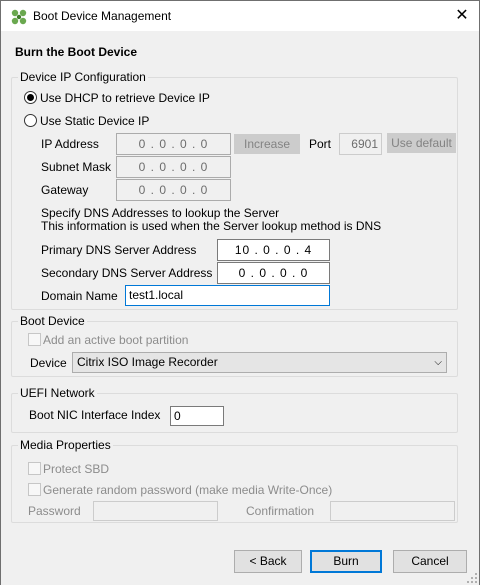  Describe the element at coordinates (173, 167) in the screenshot. I see `subnet-mask-input: 0 . 0 . 0 . 0` at that location.